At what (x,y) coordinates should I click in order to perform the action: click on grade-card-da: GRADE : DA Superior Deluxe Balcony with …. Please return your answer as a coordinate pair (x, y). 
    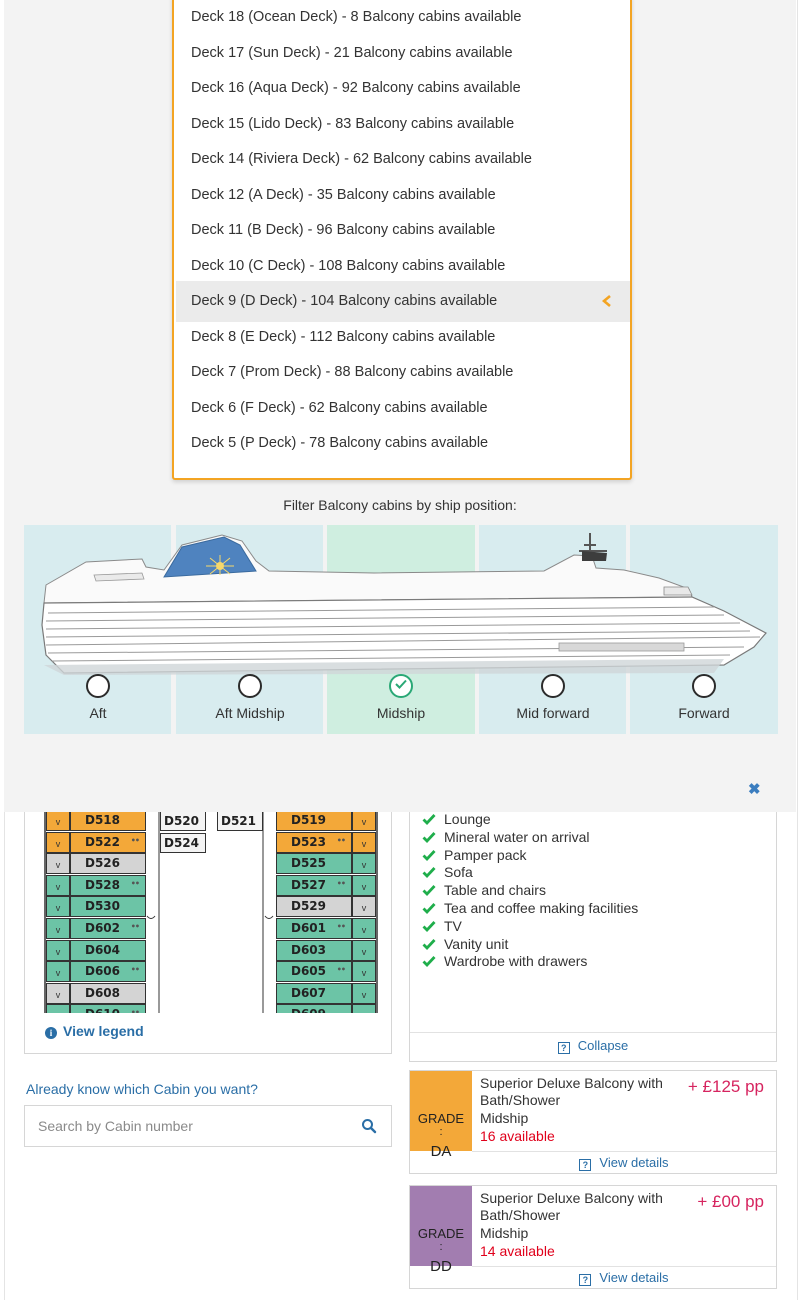
    Looking at the image, I should click on (593, 1122).